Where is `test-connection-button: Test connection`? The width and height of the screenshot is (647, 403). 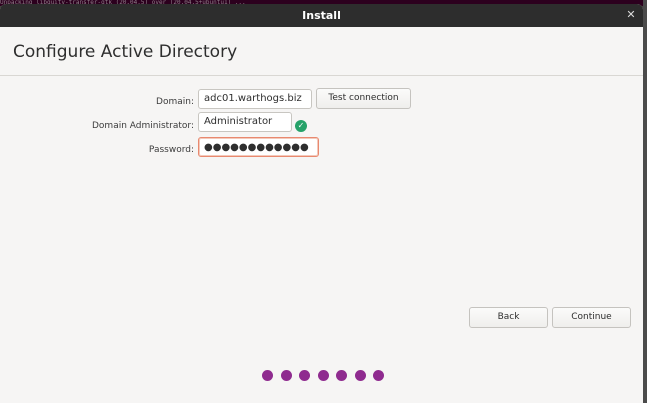 test-connection-button: Test connection is located at coordinates (363, 98).